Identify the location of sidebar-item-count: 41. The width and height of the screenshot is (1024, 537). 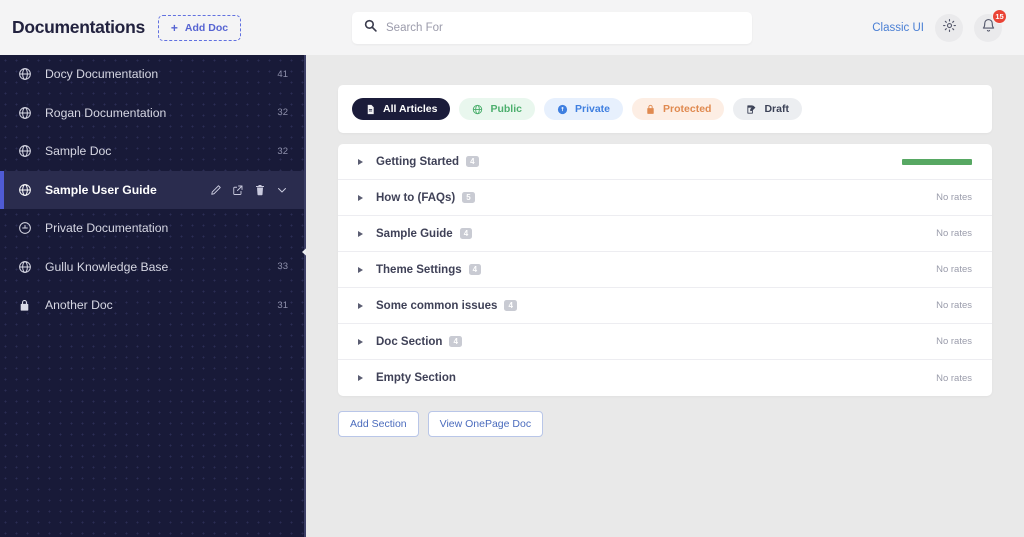
(282, 74).